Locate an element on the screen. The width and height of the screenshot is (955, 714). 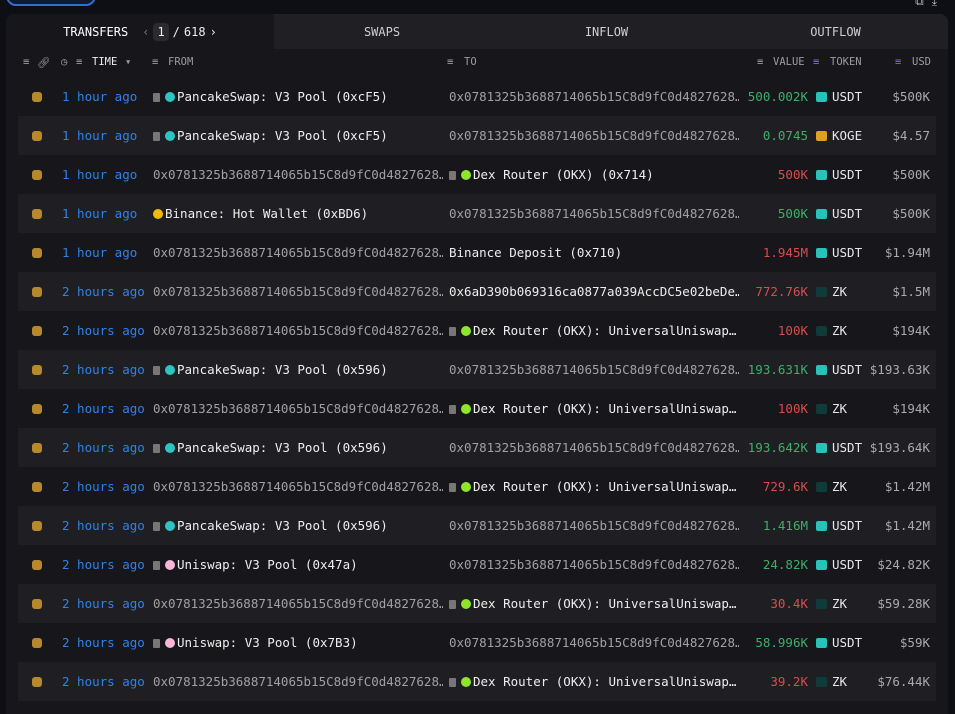
tab-transfers: TRANSFERS ‹ 1 / 618 › is located at coordinates (140, 31).